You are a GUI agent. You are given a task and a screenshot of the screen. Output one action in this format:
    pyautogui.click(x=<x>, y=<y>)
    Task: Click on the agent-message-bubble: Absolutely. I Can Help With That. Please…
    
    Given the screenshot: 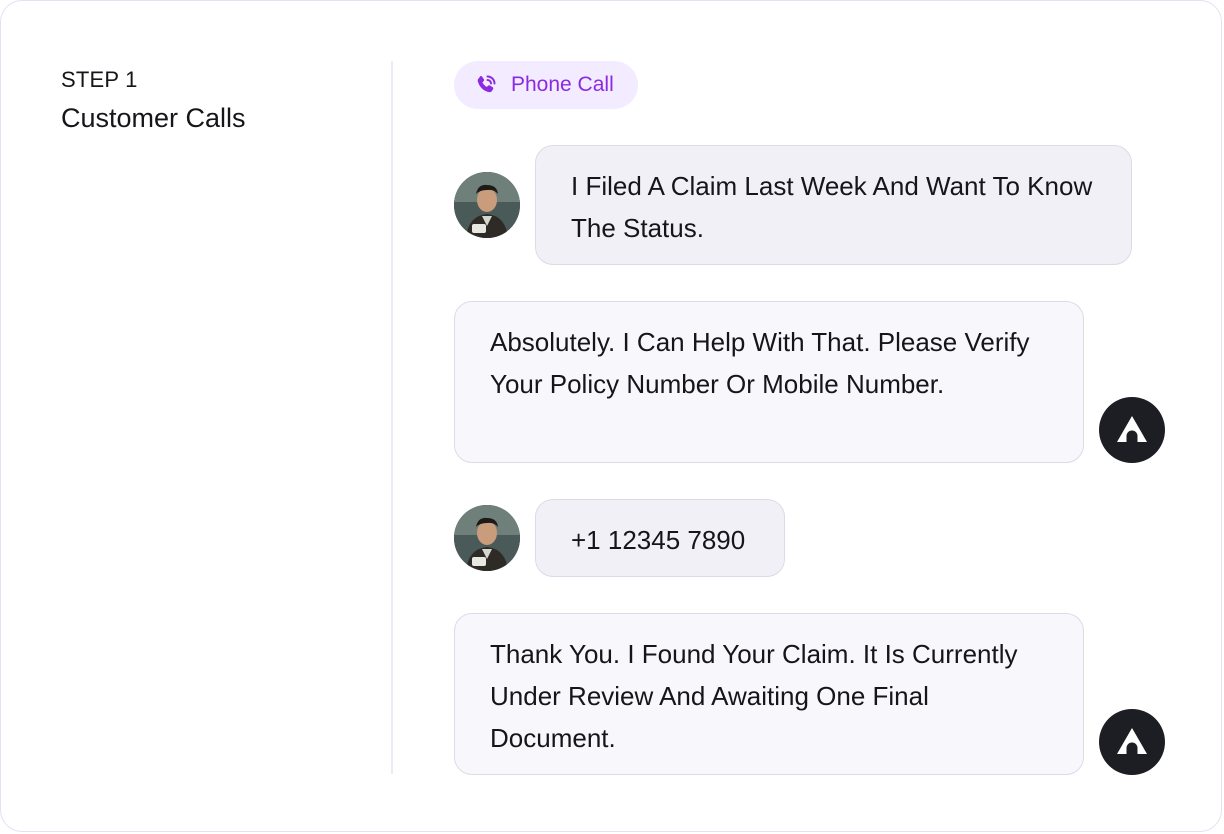 What is the action you would take?
    pyautogui.click(x=769, y=382)
    